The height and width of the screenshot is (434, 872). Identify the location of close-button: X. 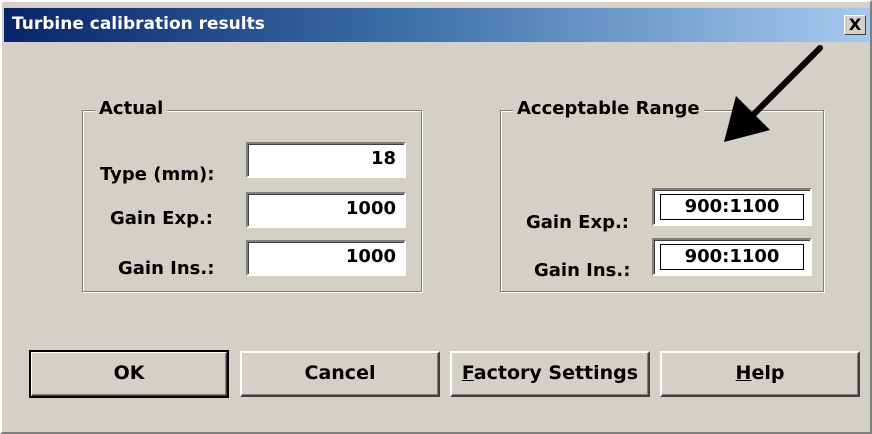
(855, 25).